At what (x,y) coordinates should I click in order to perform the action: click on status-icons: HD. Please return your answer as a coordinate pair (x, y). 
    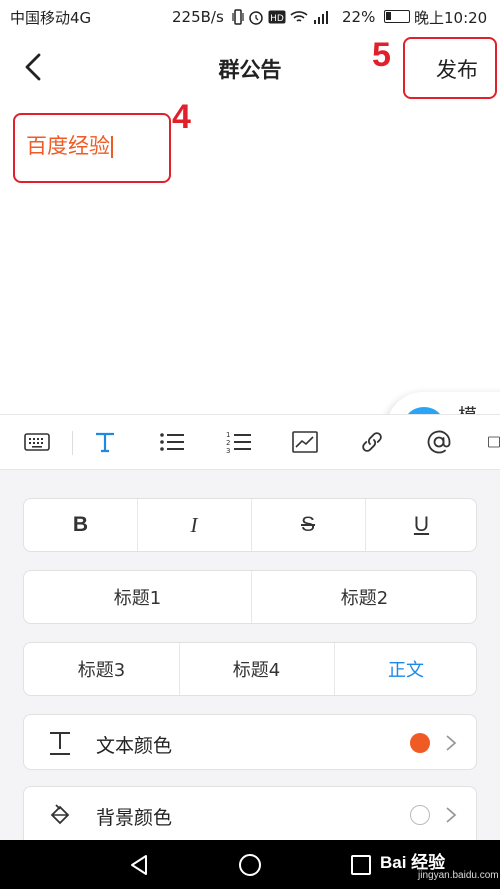
    Looking at the image, I should click on (281, 17).